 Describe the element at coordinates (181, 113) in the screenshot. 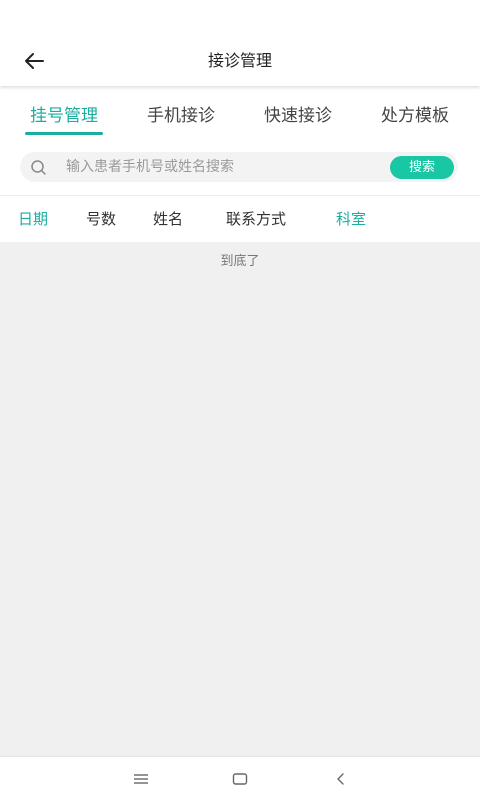

I see `tab-mobile-consultation: 手机接诊` at that location.